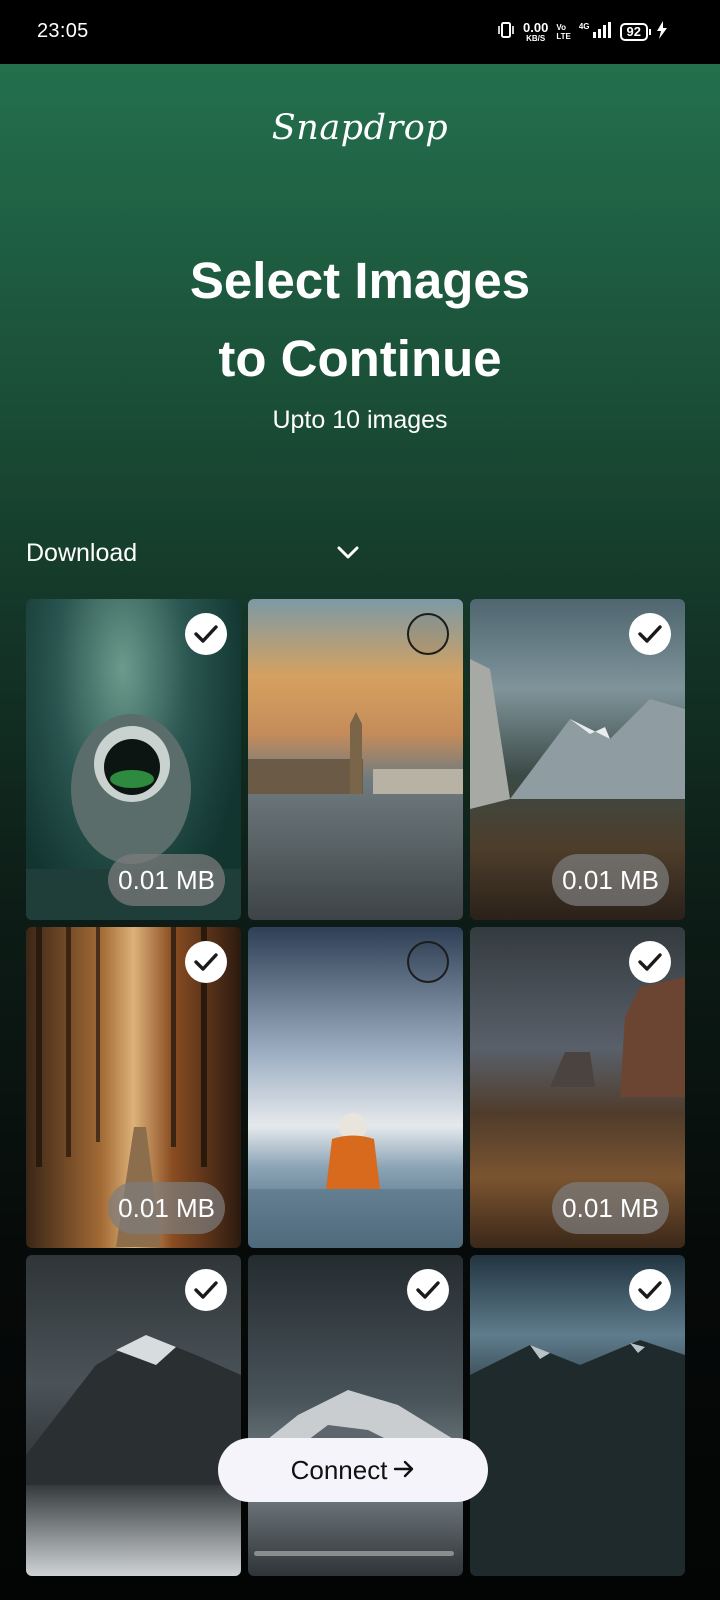 The image size is (720, 1600). What do you see at coordinates (82, 552) in the screenshot?
I see `folder-dropdown-label: Download` at bounding box center [82, 552].